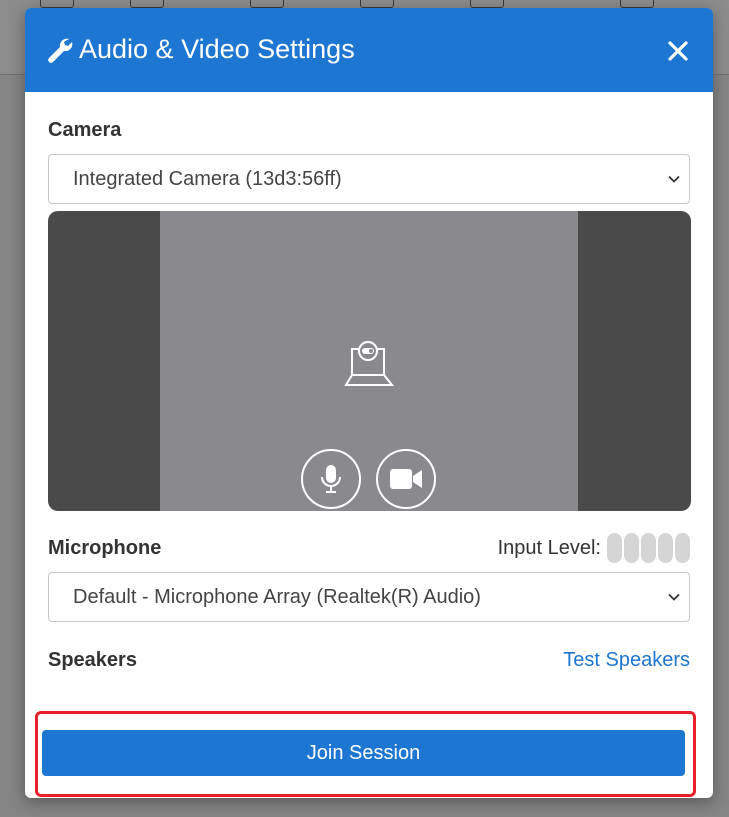 The width and height of the screenshot is (729, 817). I want to click on close-icon, so click(678, 51).